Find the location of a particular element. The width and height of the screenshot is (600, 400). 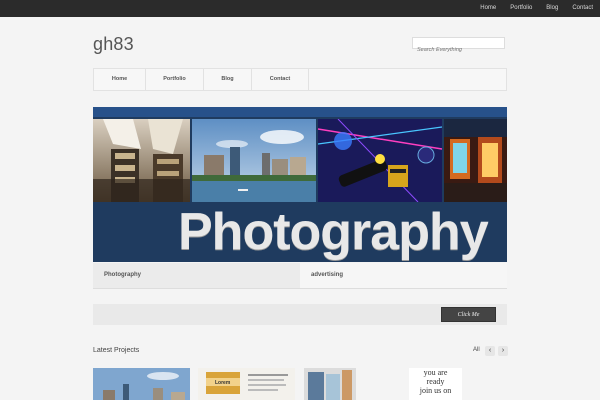

thumb-text-line-3: join us on is located at coordinates (435, 390).